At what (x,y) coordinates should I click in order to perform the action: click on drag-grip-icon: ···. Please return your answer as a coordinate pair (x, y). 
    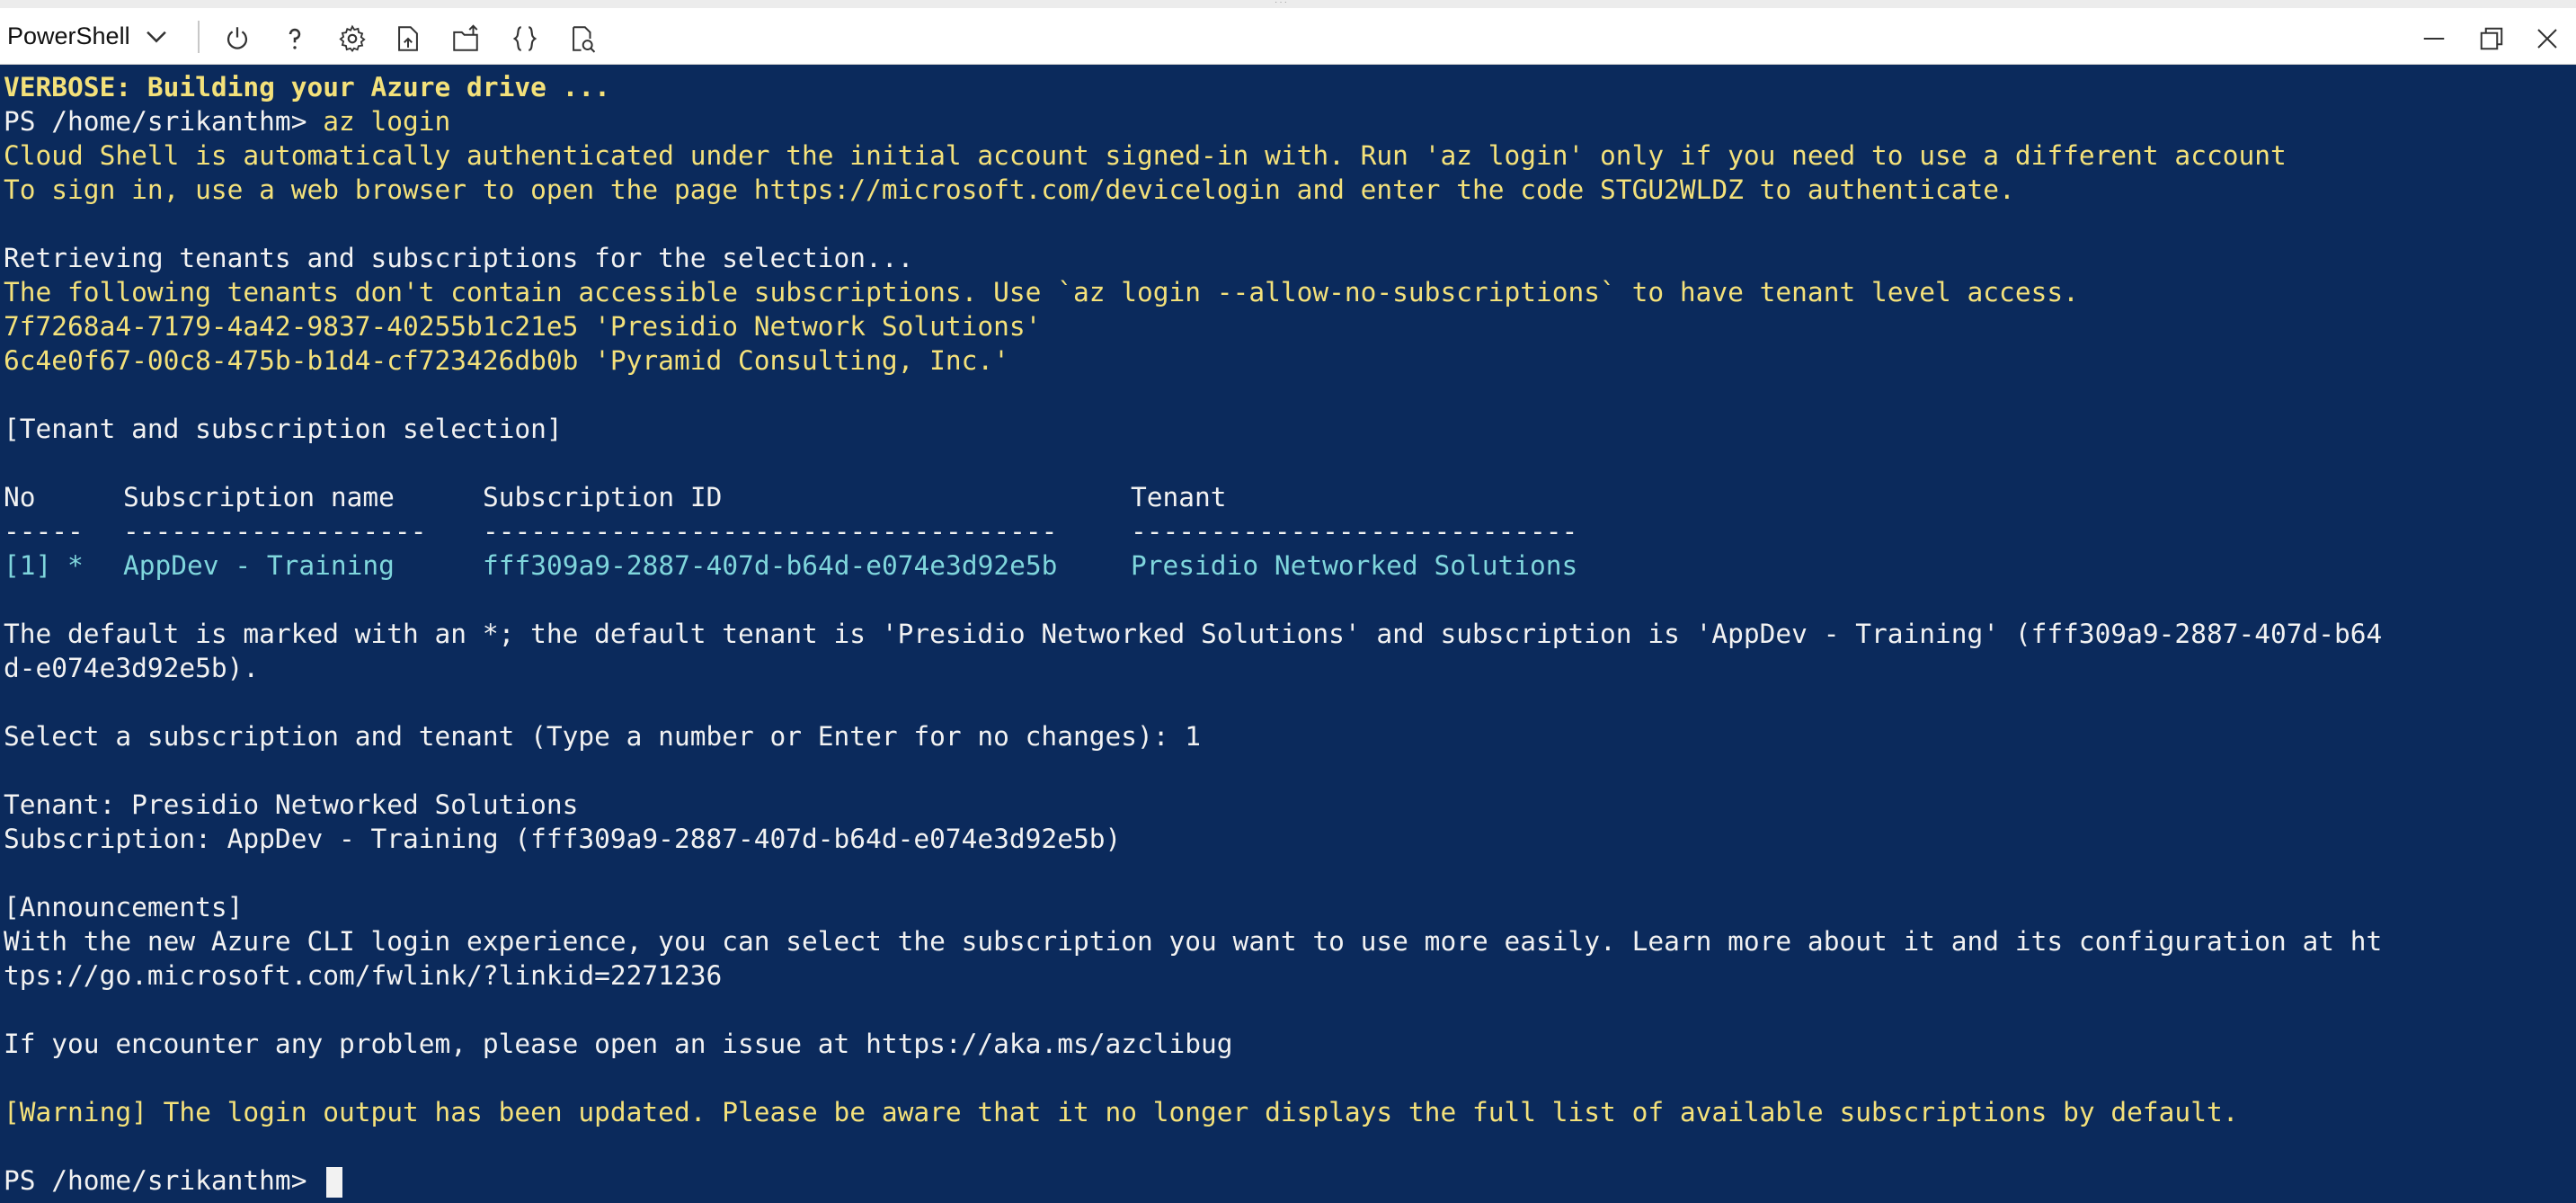
    Looking at the image, I should click on (1288, 4).